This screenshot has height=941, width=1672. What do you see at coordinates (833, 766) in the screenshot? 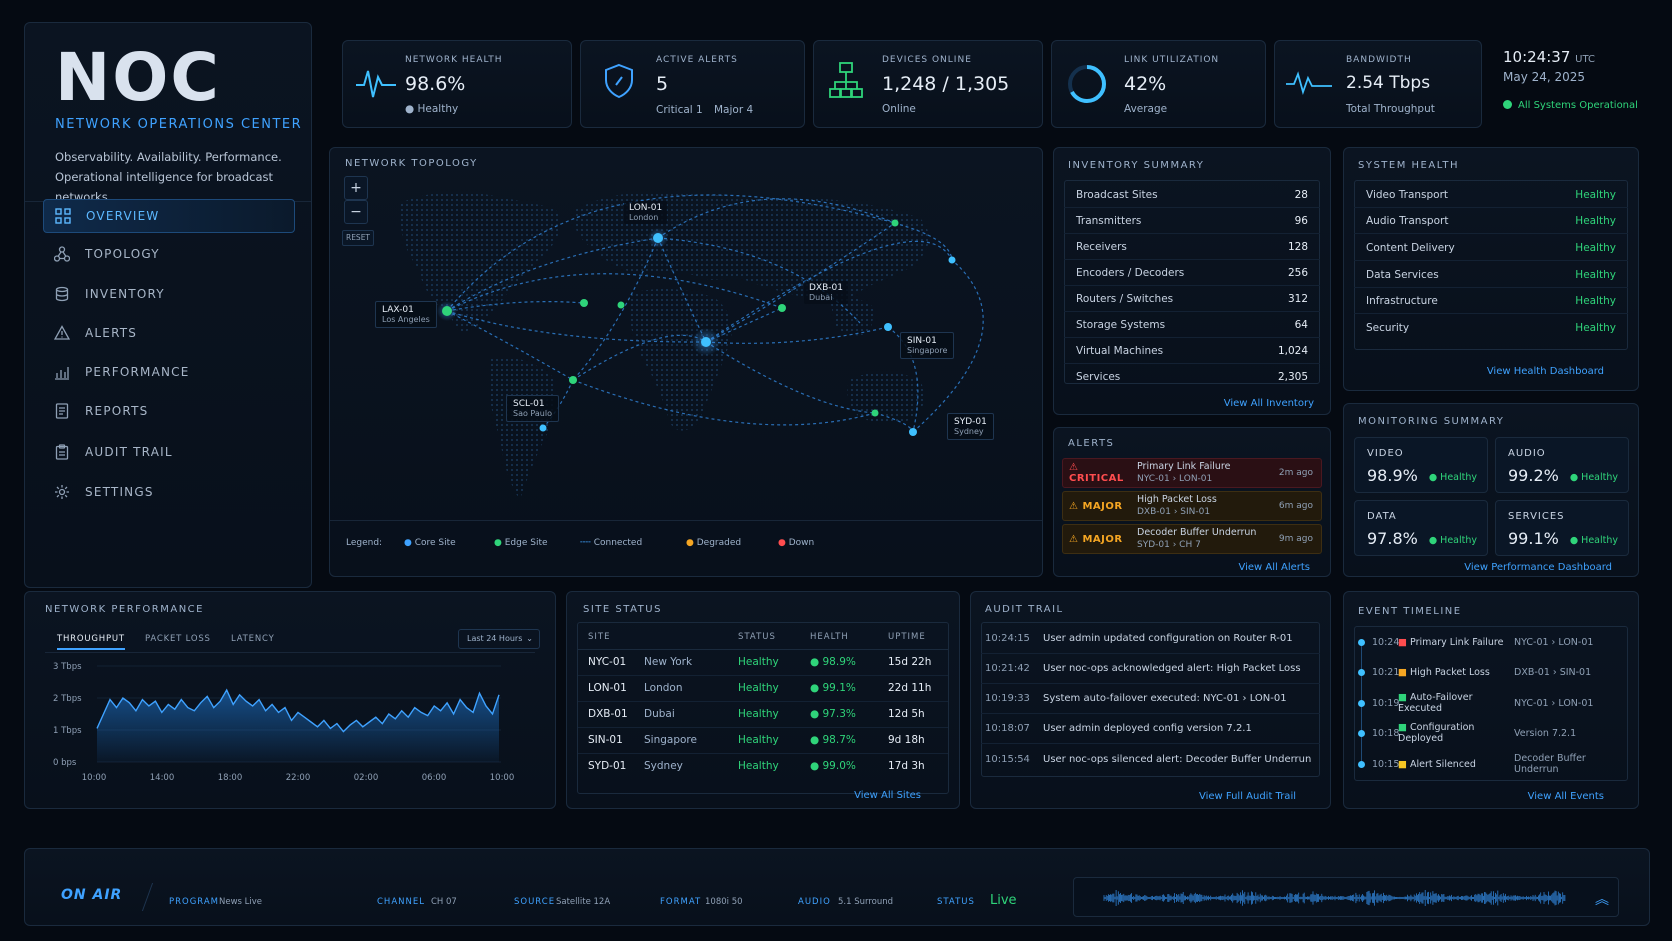
I see `health-cell: ● 99.0%` at bounding box center [833, 766].